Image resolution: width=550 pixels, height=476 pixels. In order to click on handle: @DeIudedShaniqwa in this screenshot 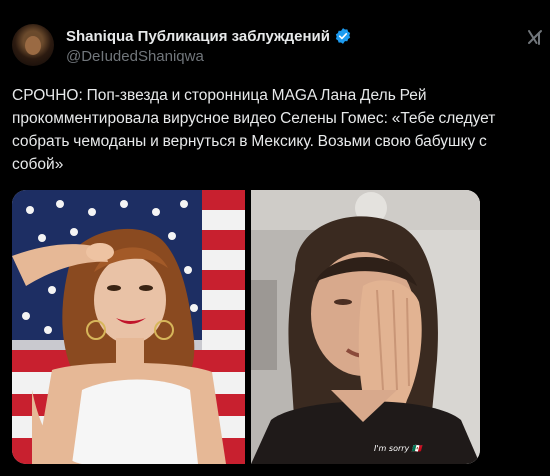, I will do `click(209, 56)`.